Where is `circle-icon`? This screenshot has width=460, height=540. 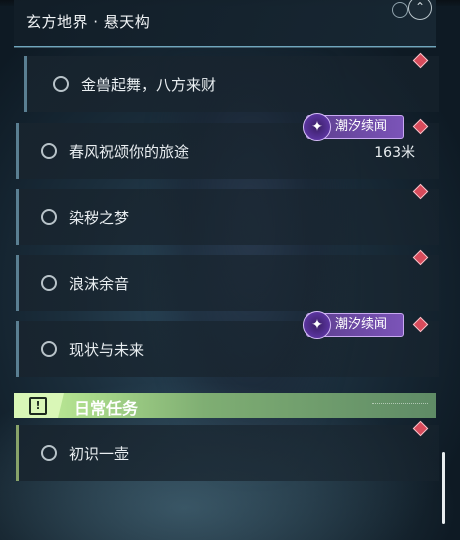
circle-icon is located at coordinates (400, 10).